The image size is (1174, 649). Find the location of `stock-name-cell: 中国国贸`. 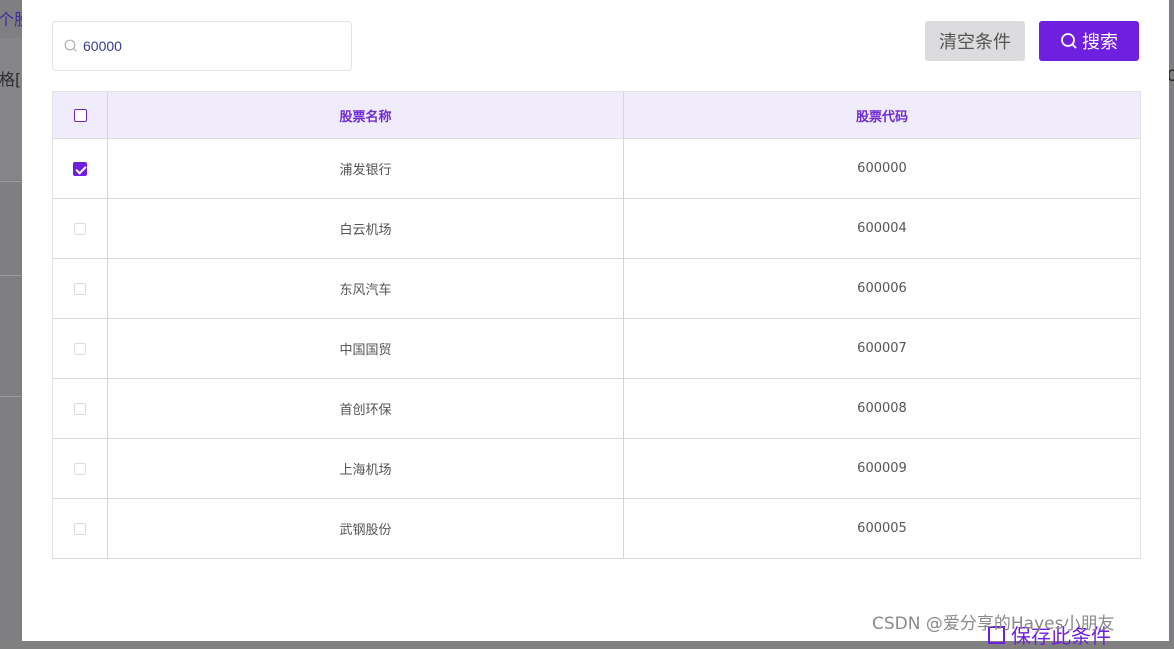

stock-name-cell: 中国国贸 is located at coordinates (366, 348).